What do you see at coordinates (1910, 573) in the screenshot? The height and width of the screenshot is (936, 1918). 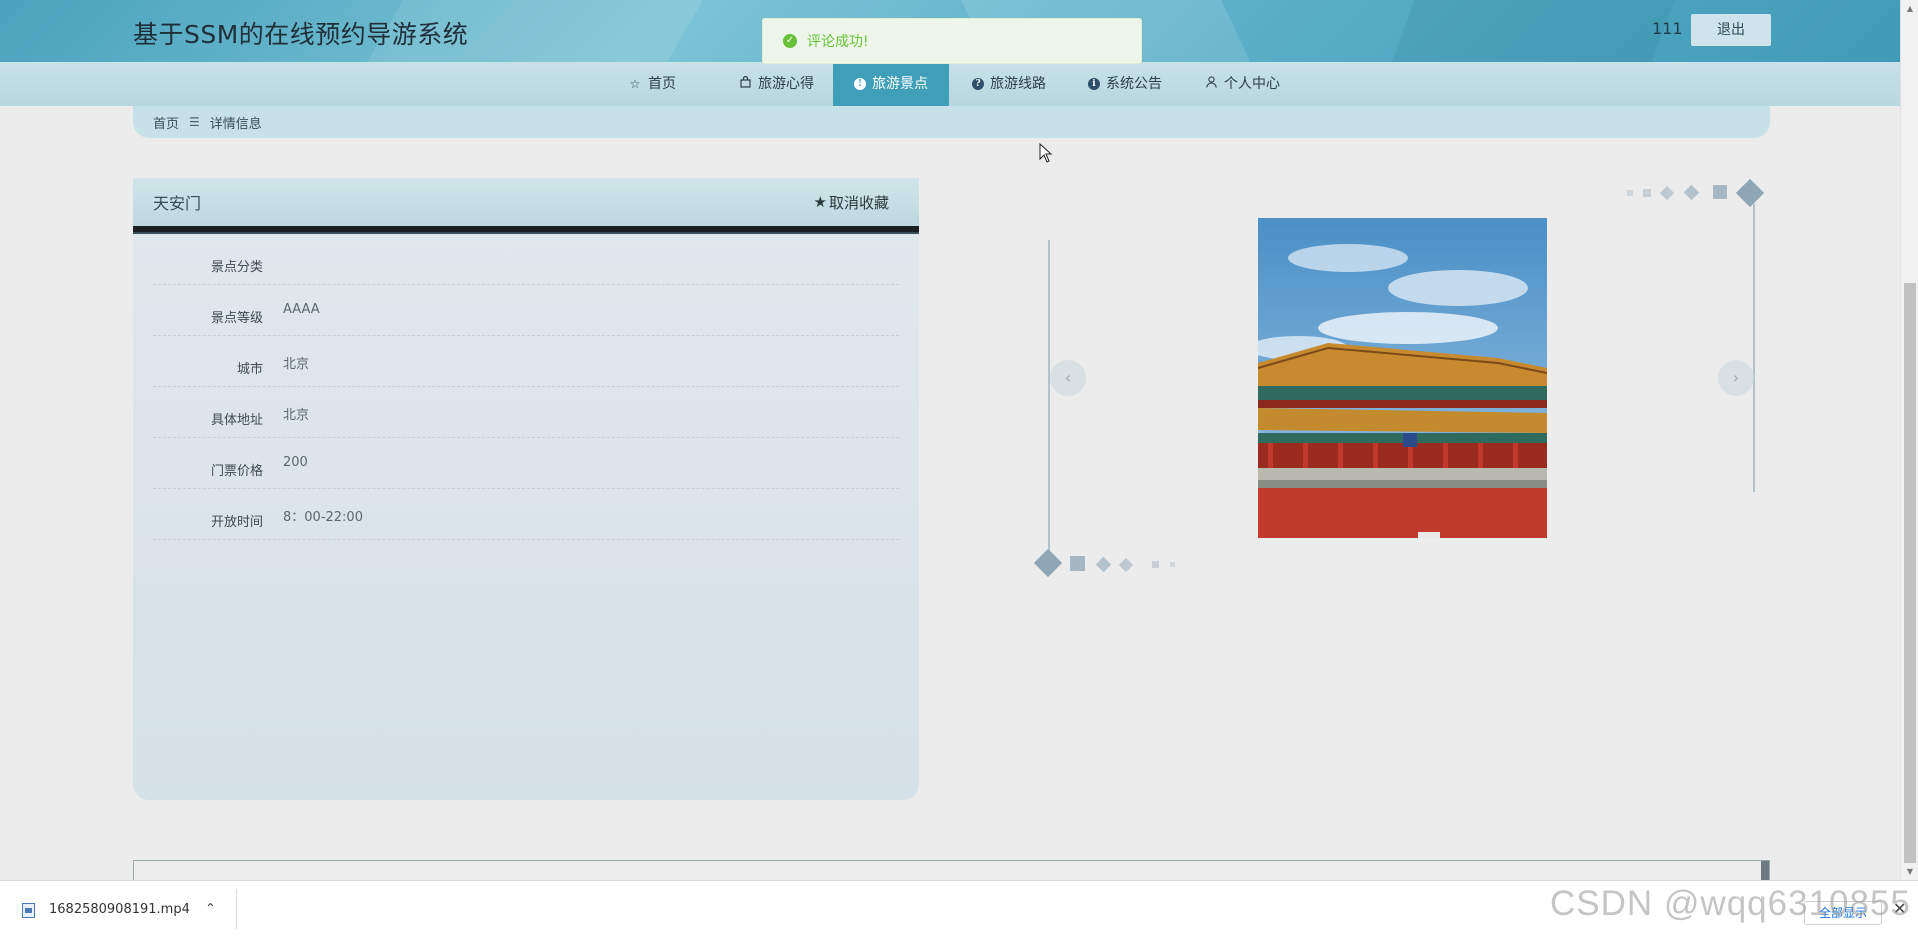 I see `scroll-thumb` at bounding box center [1910, 573].